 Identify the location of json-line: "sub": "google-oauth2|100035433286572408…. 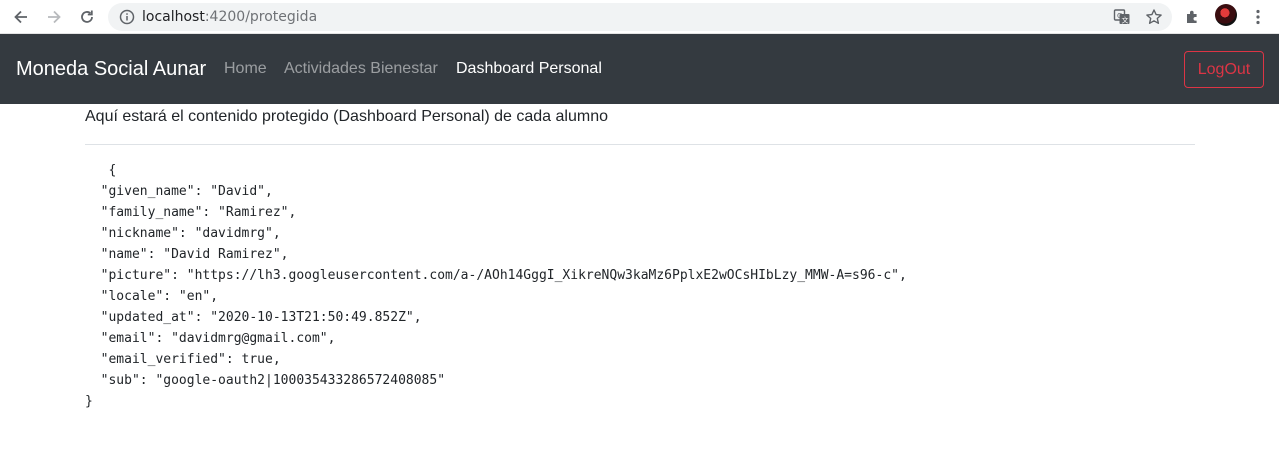
(265, 380).